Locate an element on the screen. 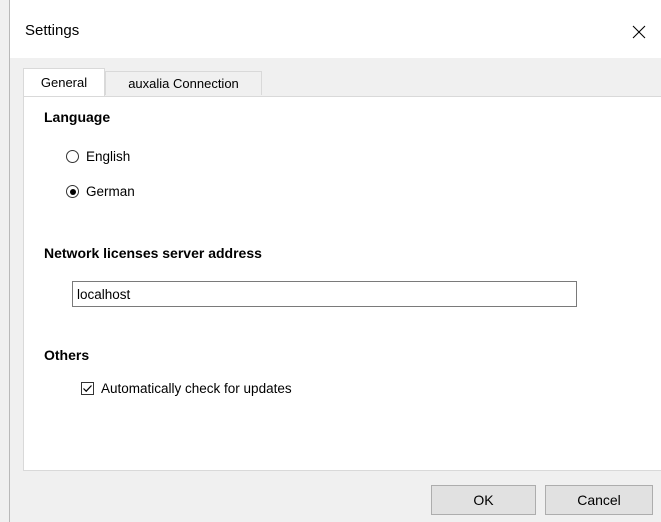 This screenshot has width=661, height=522. dialog-title: Settings is located at coordinates (52, 30).